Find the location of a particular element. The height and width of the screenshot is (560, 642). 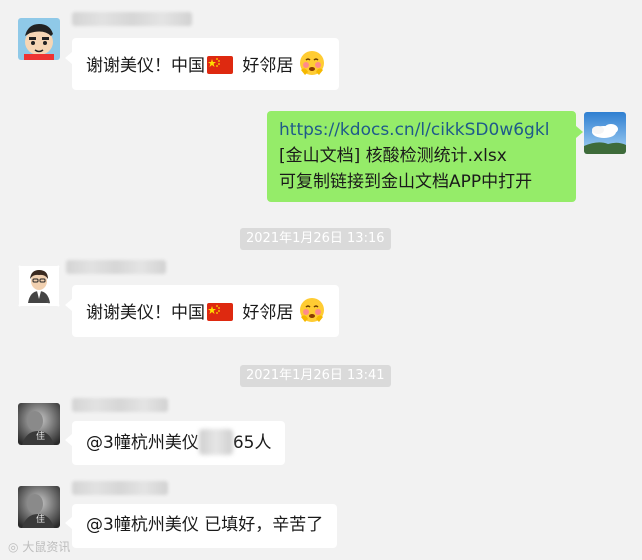

timestamp: 2021年1月26日 13:16 is located at coordinates (315, 239).